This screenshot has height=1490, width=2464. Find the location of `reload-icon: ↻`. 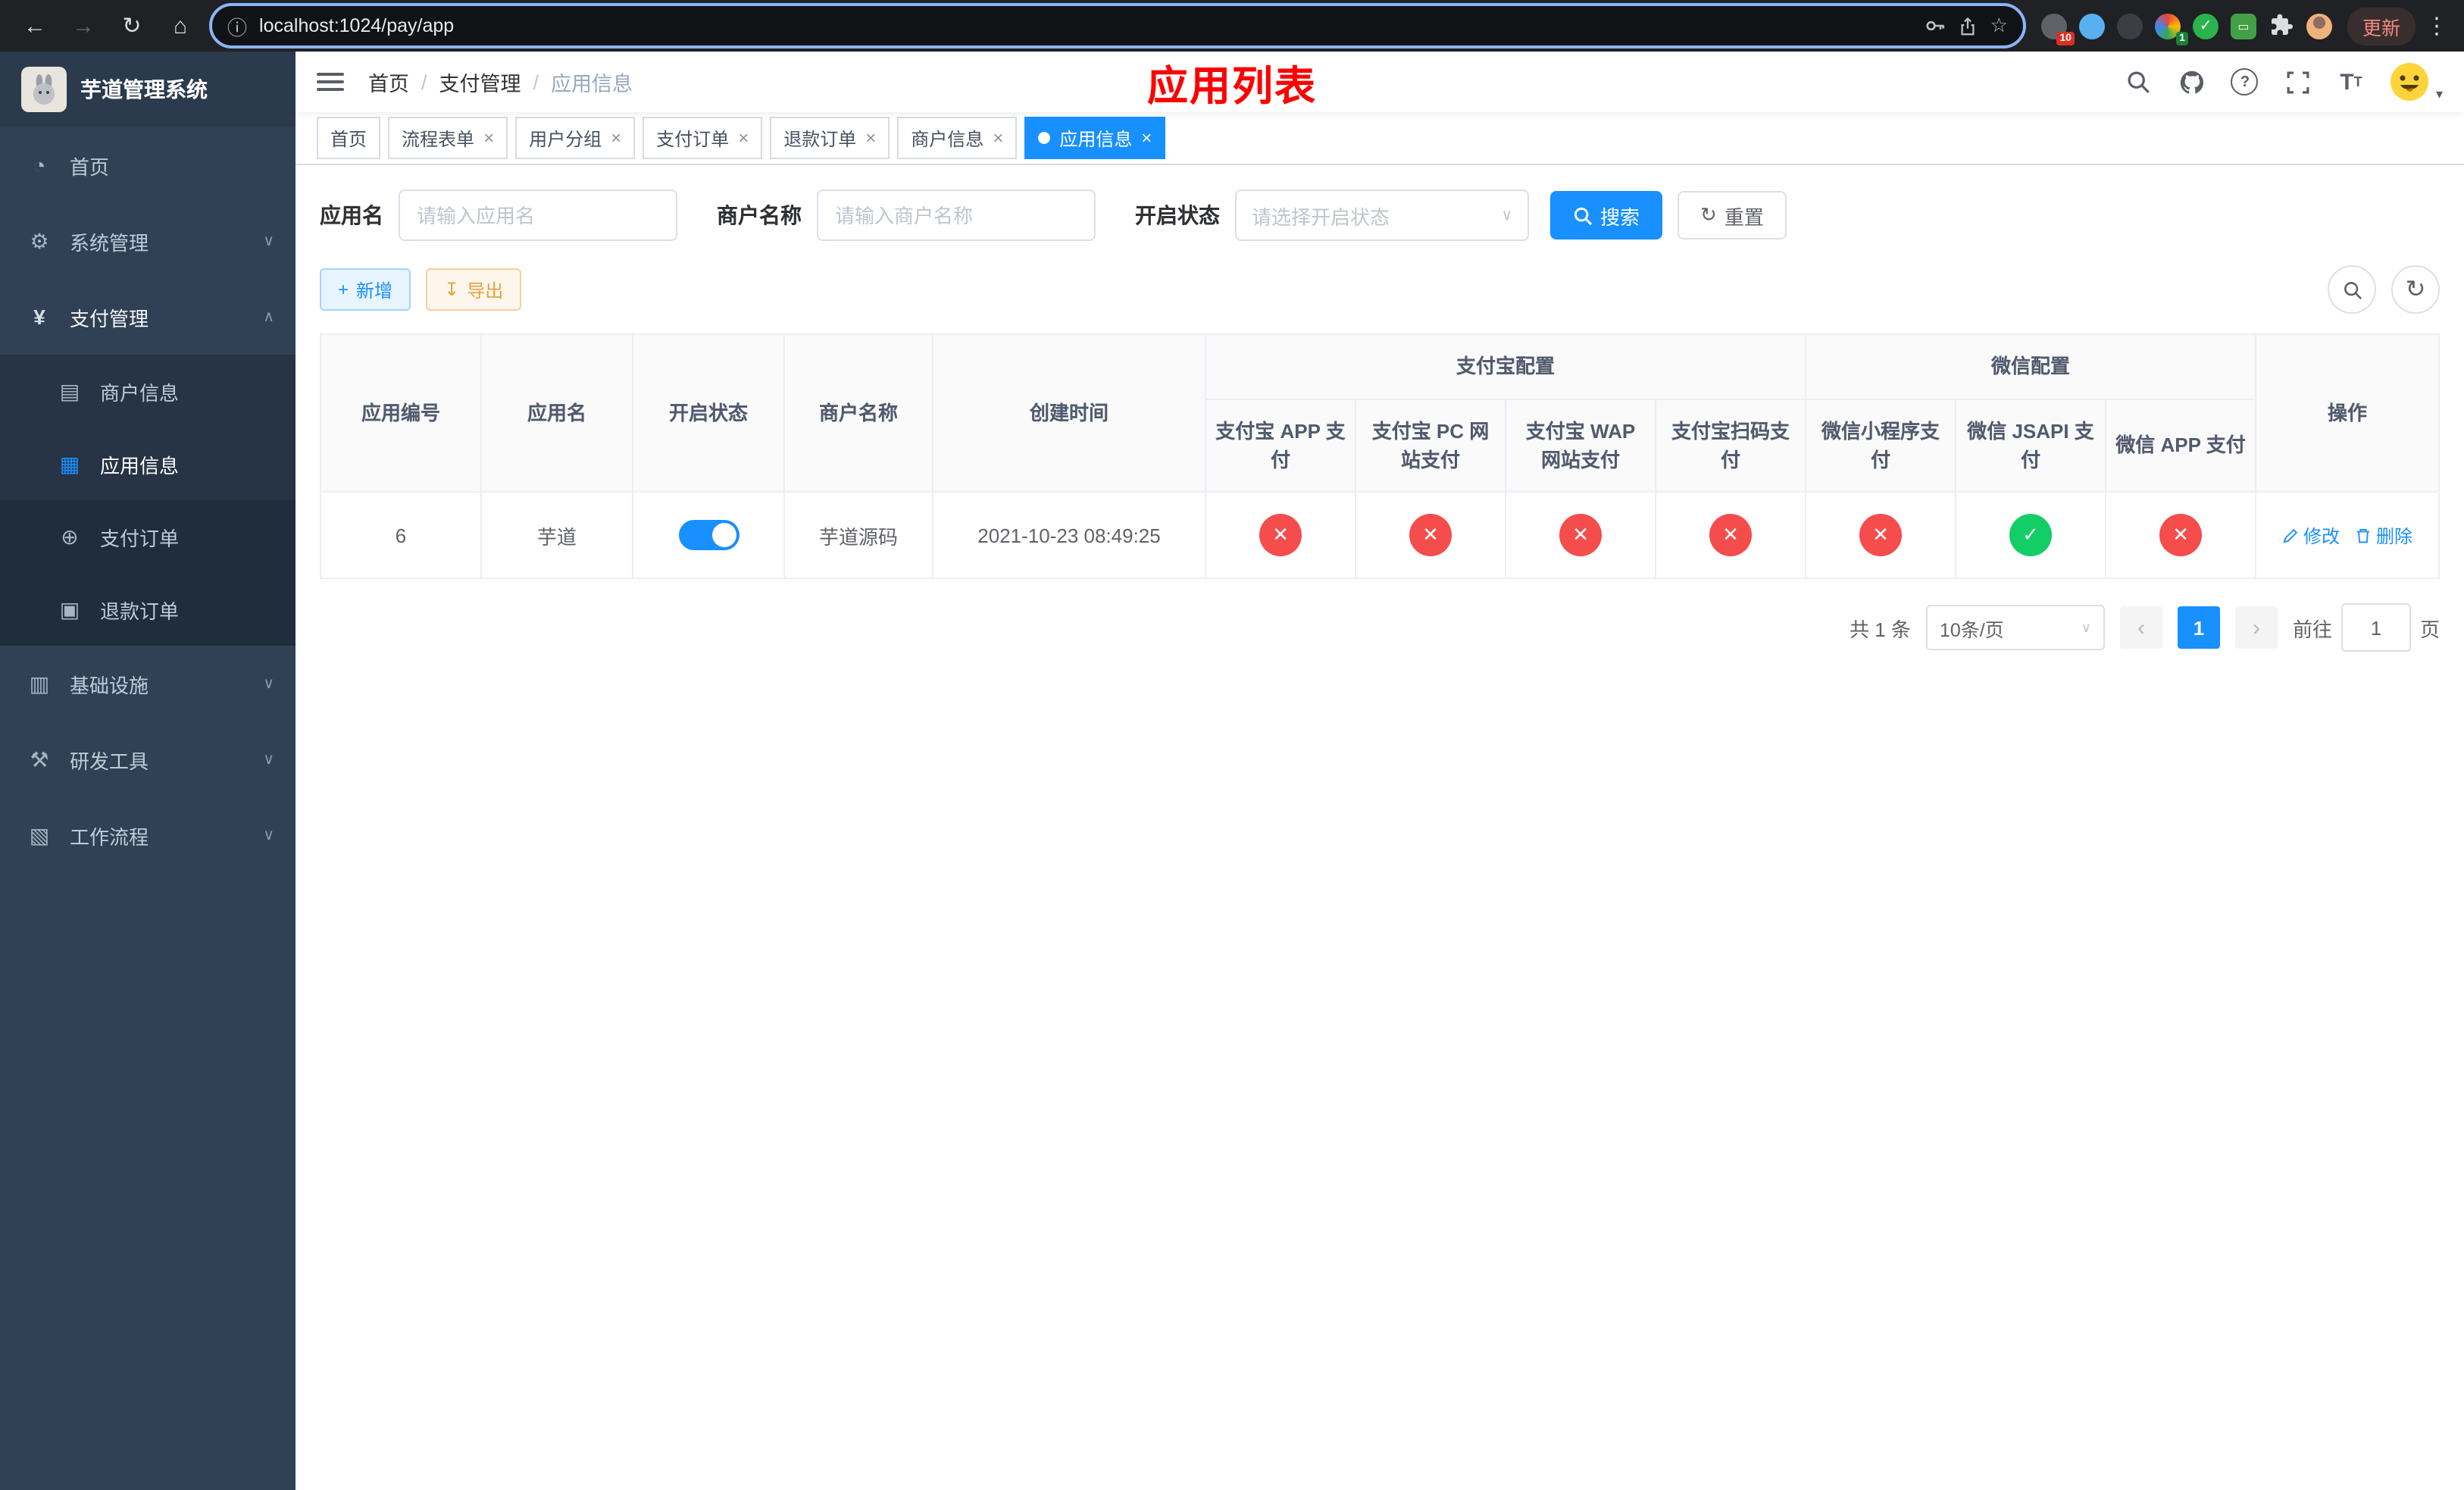

reload-icon: ↻ is located at coordinates (132, 26).